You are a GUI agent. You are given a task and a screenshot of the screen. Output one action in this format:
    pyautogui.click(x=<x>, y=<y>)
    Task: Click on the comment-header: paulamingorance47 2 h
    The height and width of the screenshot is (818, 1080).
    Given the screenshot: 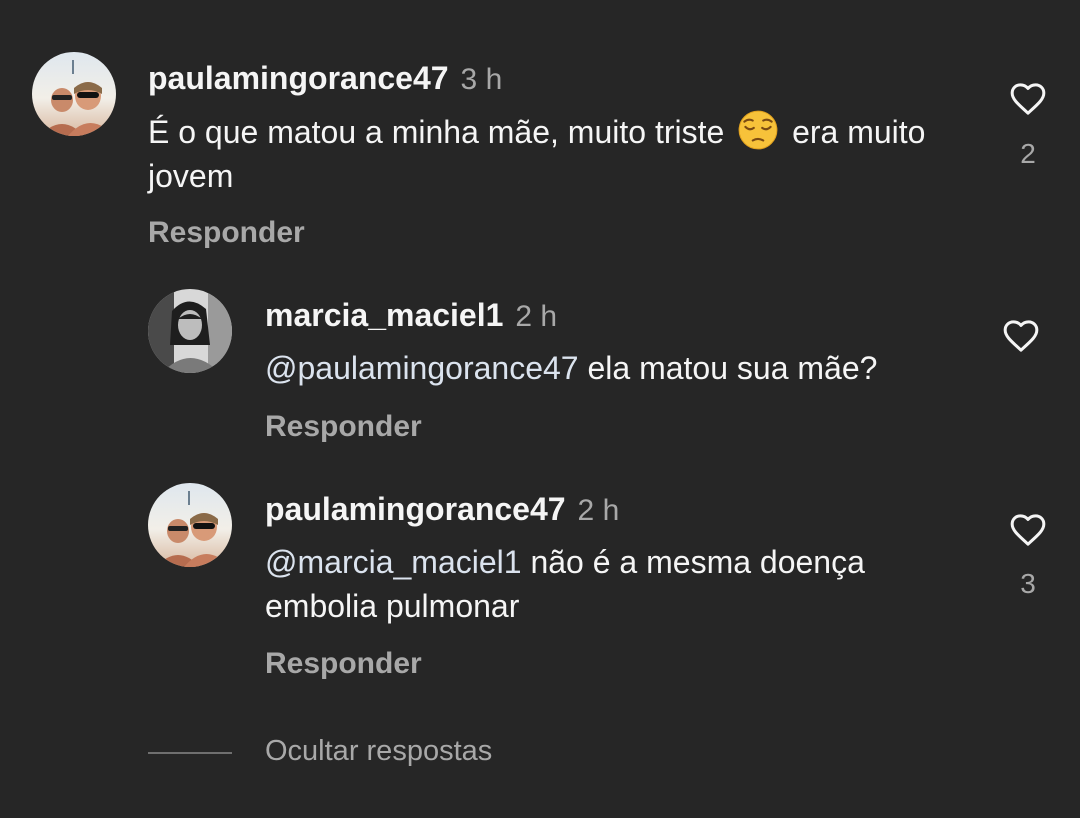 What is the action you would take?
    pyautogui.click(x=442, y=509)
    